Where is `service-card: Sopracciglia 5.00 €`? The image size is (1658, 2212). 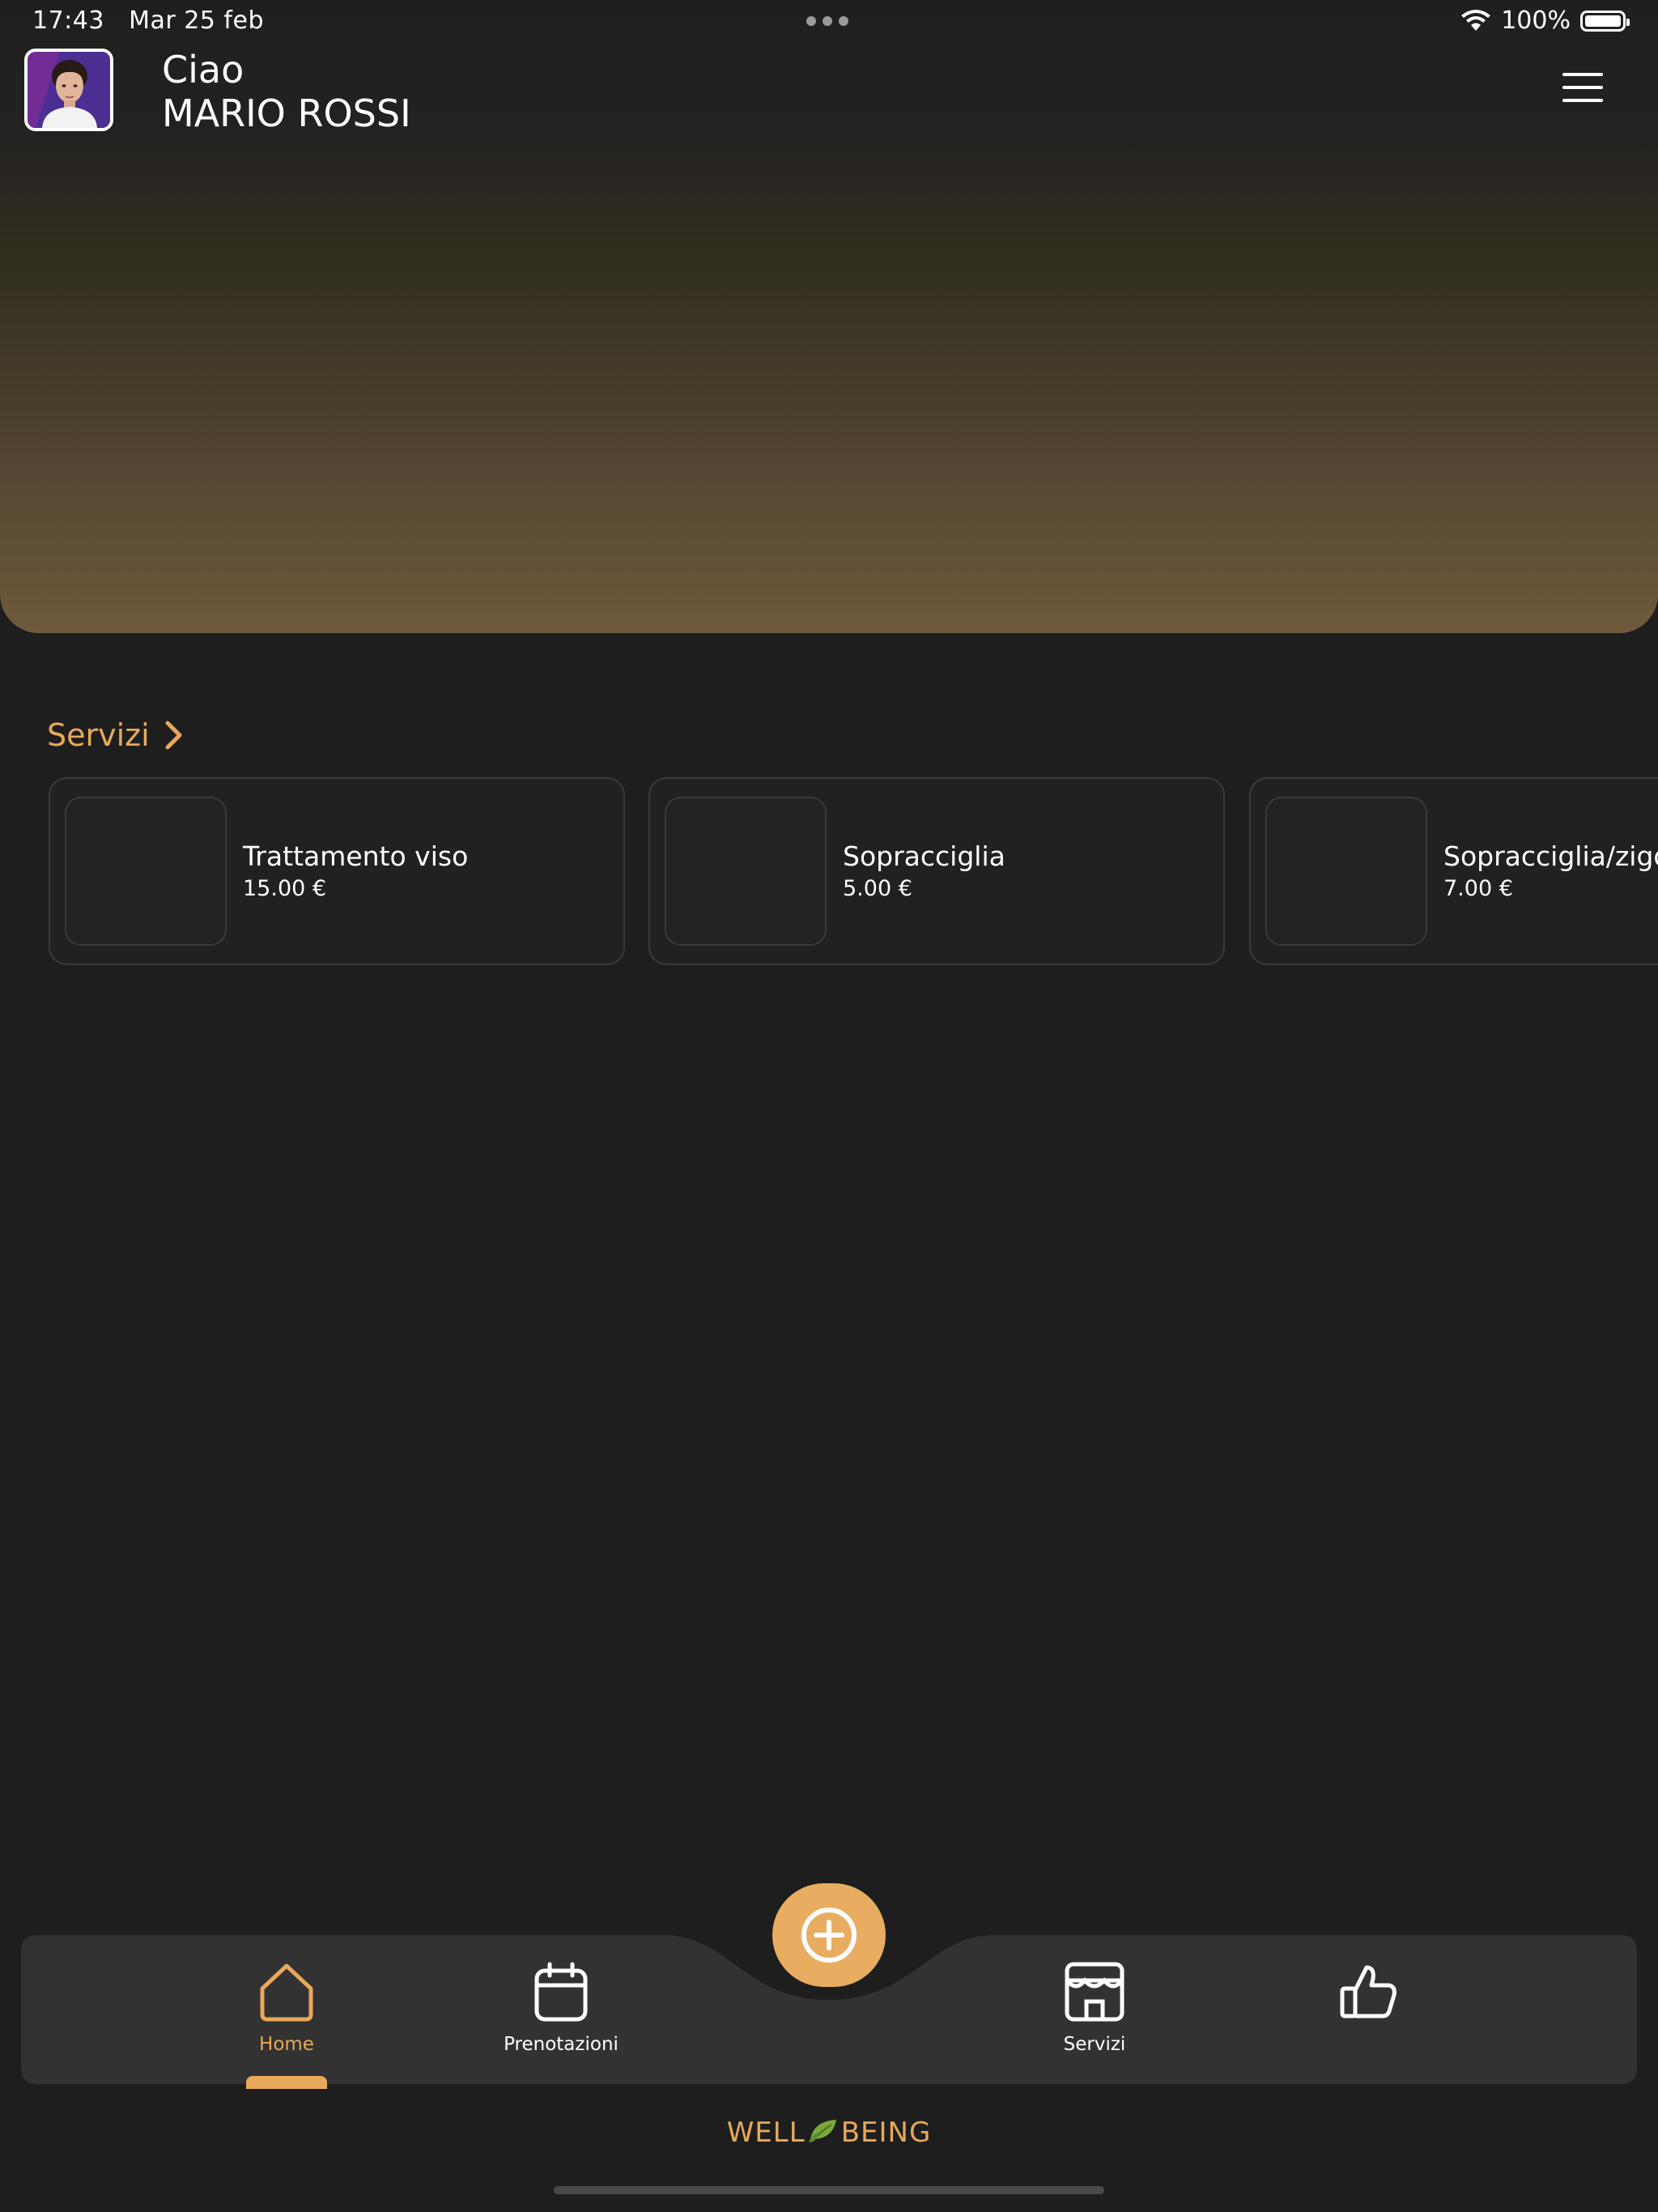
service-card: Sopracciglia 5.00 € is located at coordinates (936, 871).